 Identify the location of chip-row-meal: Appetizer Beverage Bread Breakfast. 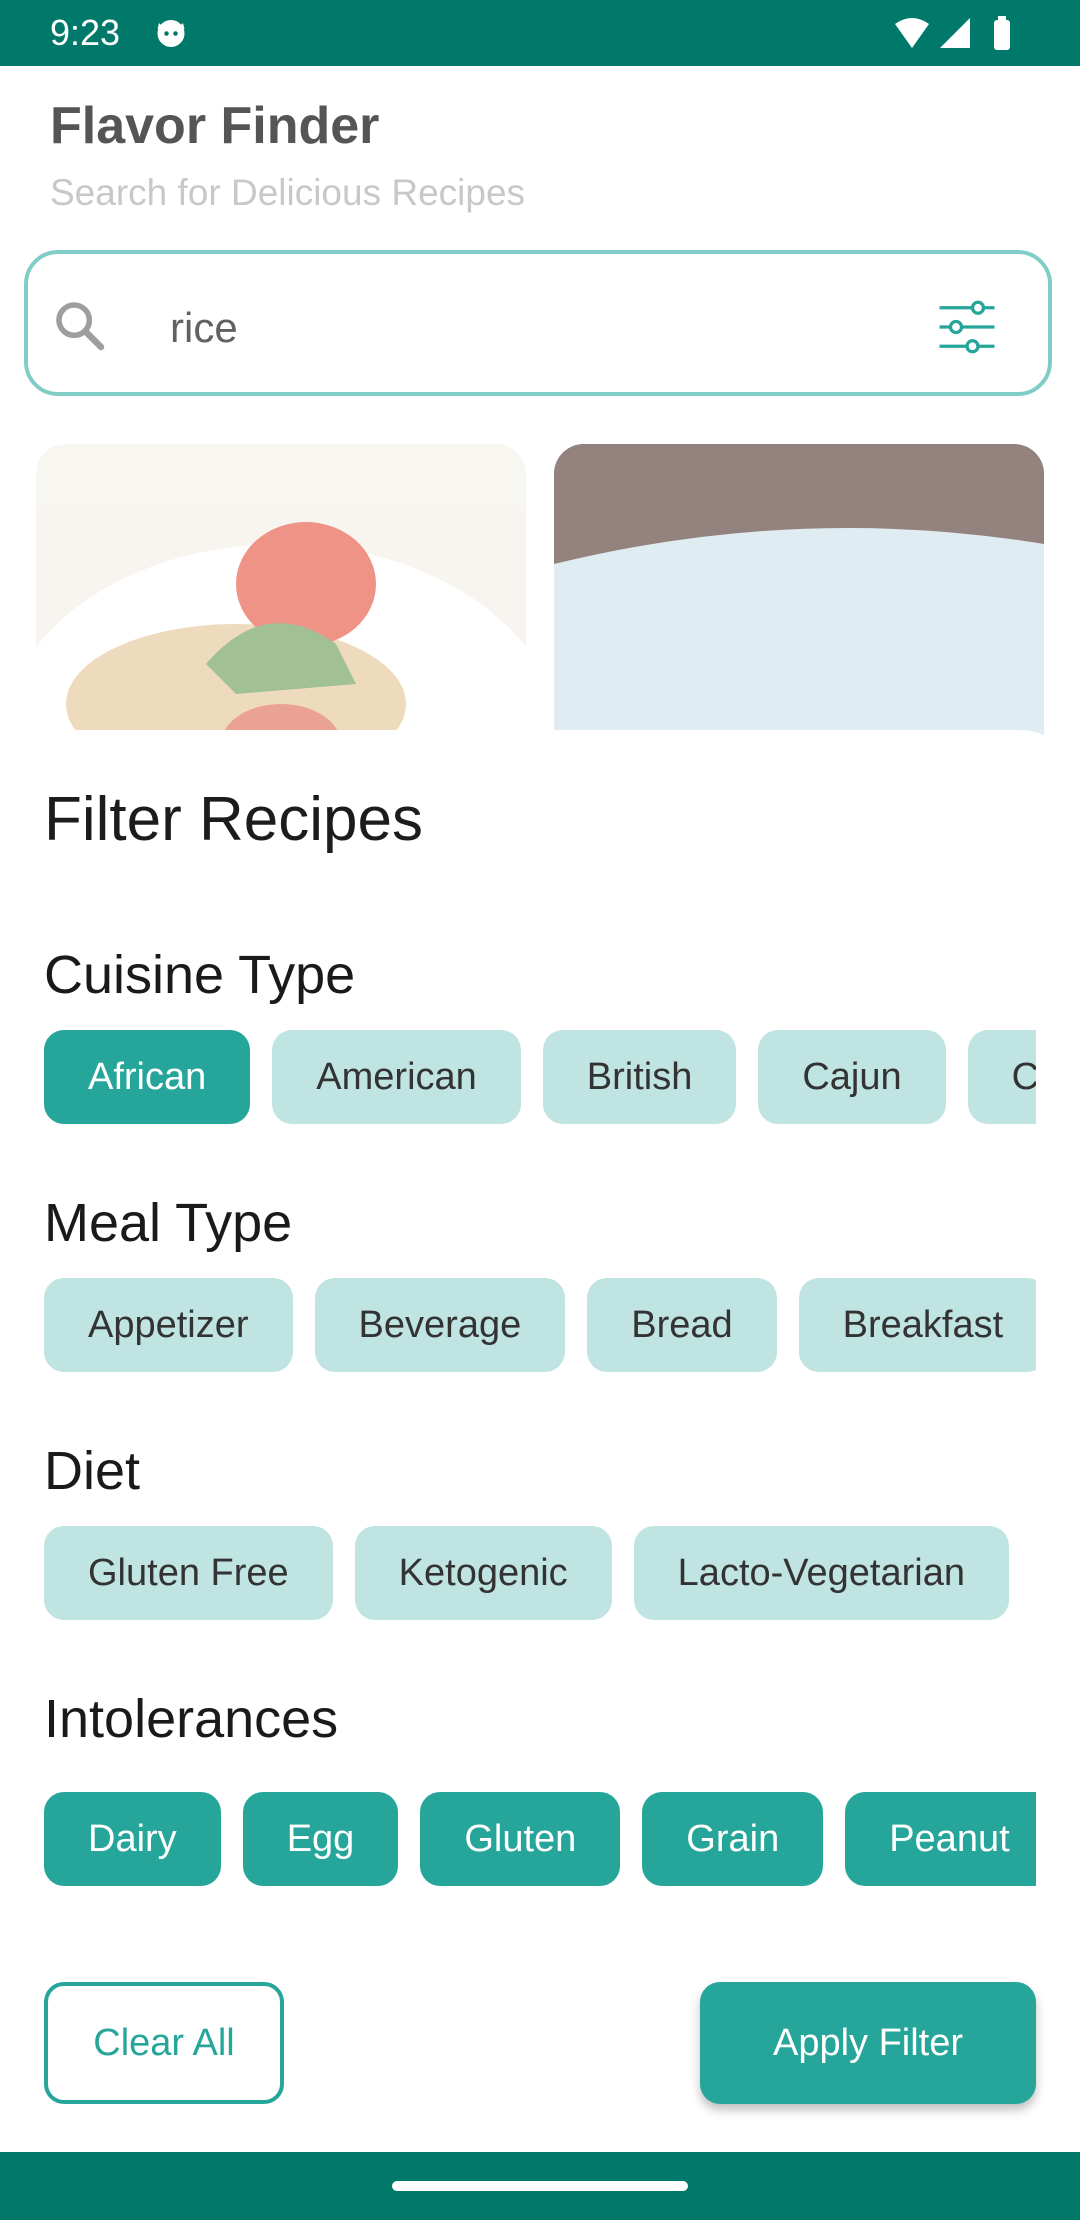
(540, 1328).